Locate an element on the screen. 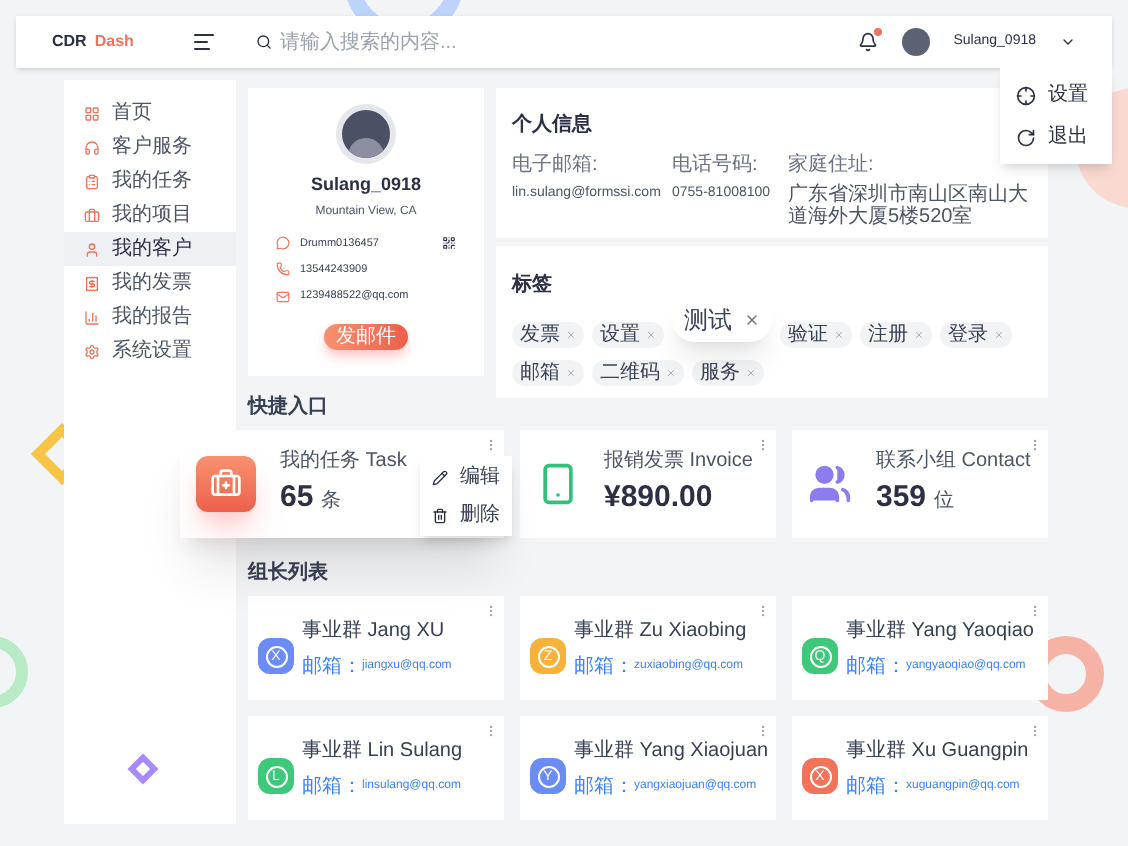  card-label: 我的任务 Task is located at coordinates (343, 462).